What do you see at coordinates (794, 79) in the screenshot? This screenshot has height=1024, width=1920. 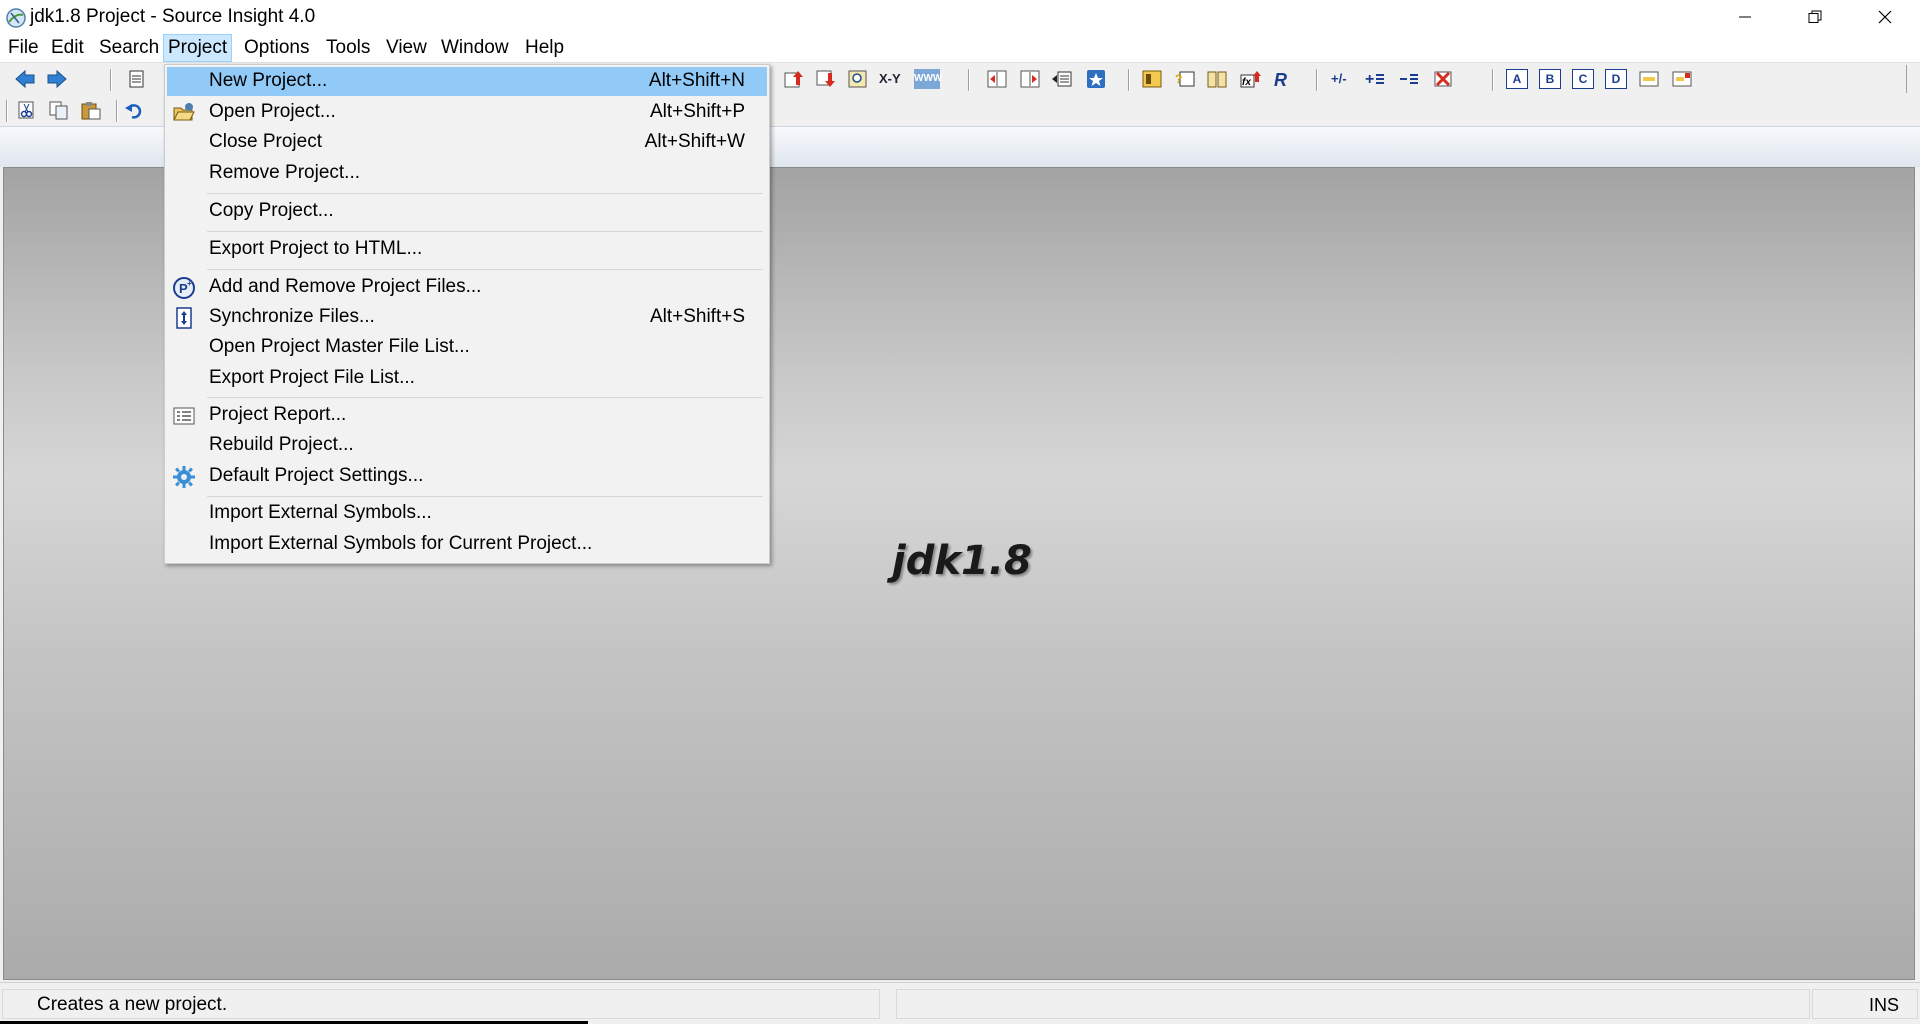 I see `jump-up-icon` at bounding box center [794, 79].